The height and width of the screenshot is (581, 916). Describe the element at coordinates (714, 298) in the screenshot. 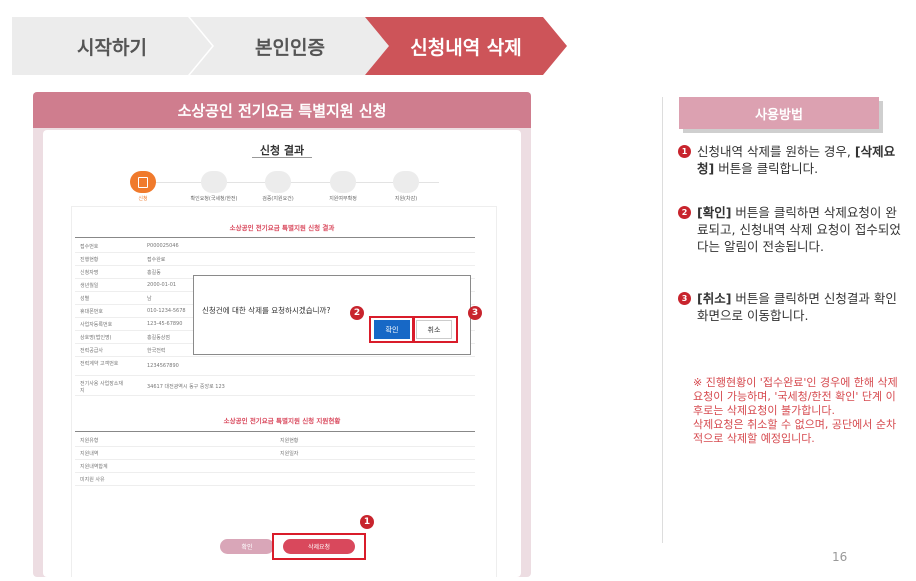

I see `howto-bold: [취소]` at that location.